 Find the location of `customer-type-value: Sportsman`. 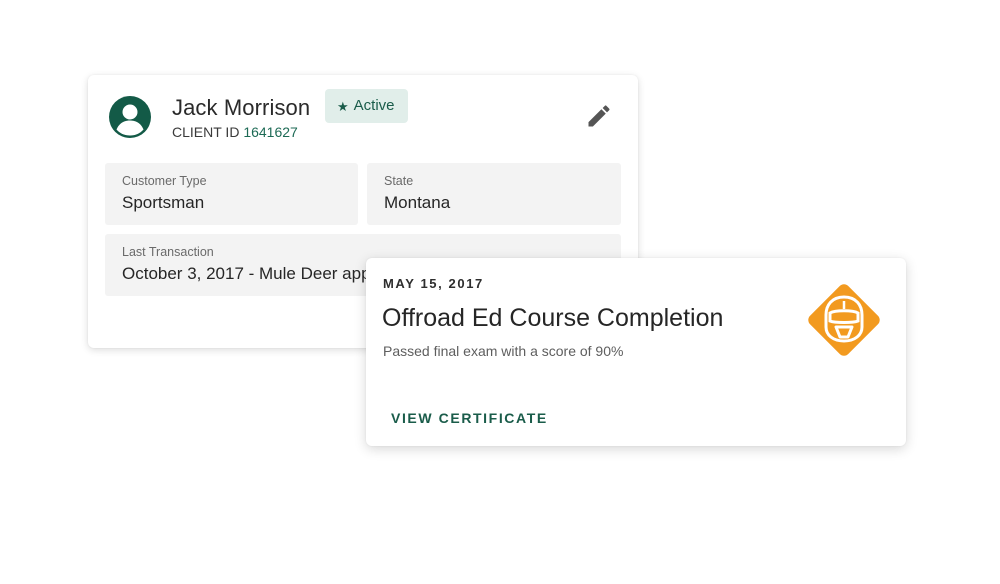

customer-type-value: Sportsman is located at coordinates (163, 202).